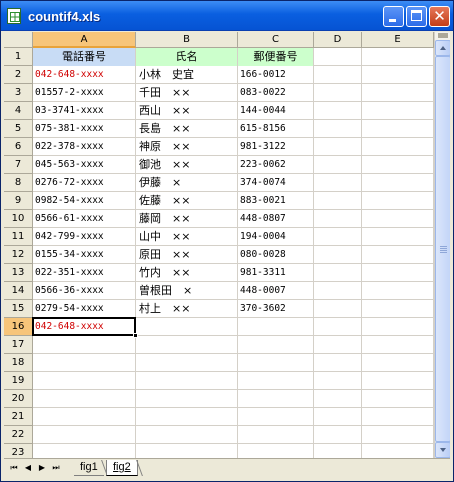  I want to click on cell-c11: 194-0004, so click(275, 237).